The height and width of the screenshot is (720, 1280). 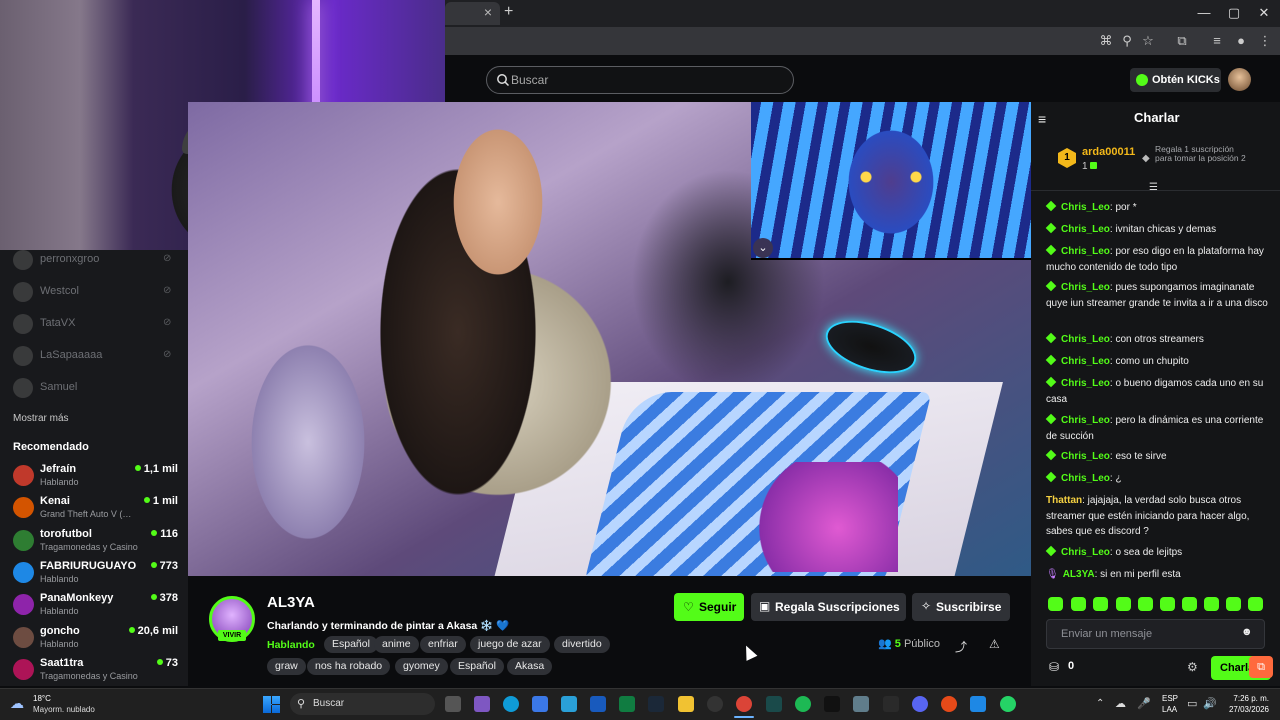 What do you see at coordinates (291, 602) in the screenshot?
I see `streamer-name: AL3YA` at bounding box center [291, 602].